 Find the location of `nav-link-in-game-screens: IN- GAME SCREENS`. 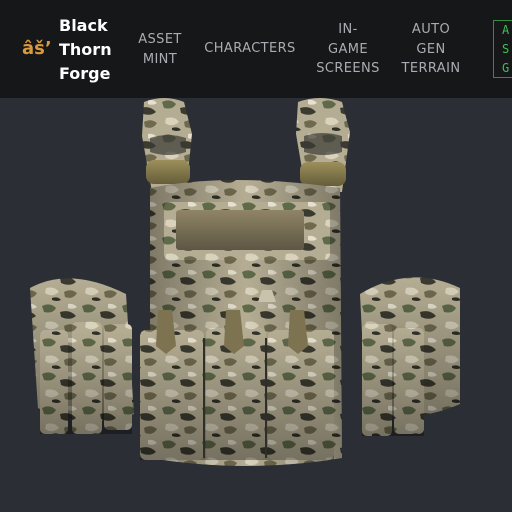

nav-link-in-game-screens: IN- GAME SCREENS is located at coordinates (348, 49).